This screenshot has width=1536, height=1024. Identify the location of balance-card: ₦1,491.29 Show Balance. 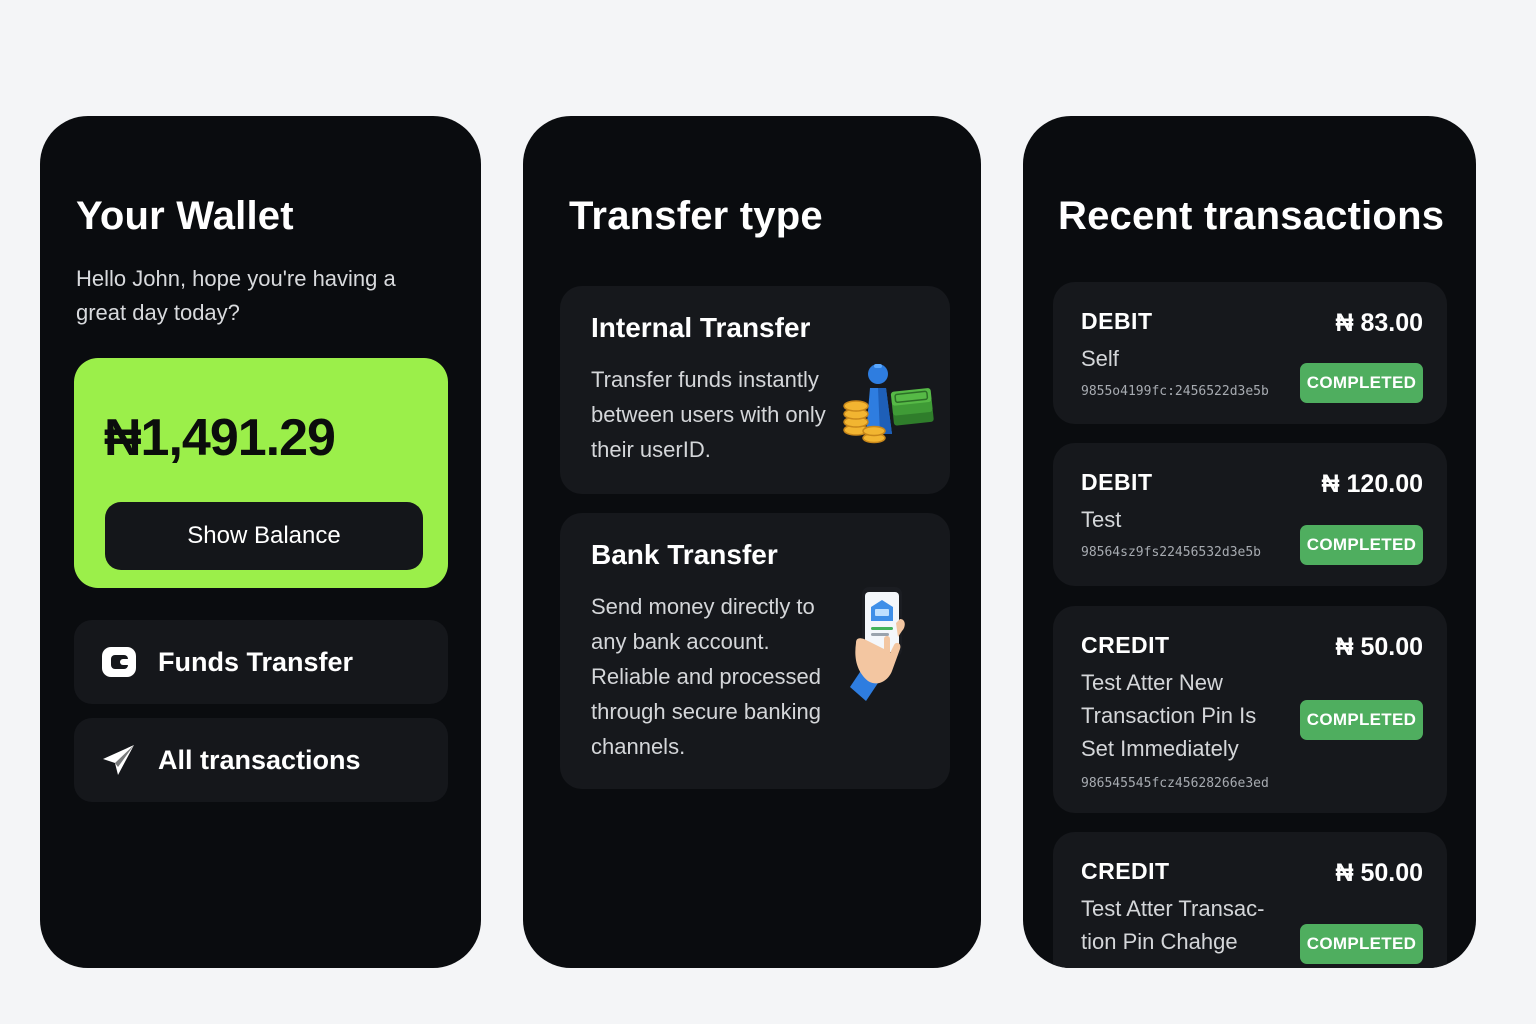
(261, 473).